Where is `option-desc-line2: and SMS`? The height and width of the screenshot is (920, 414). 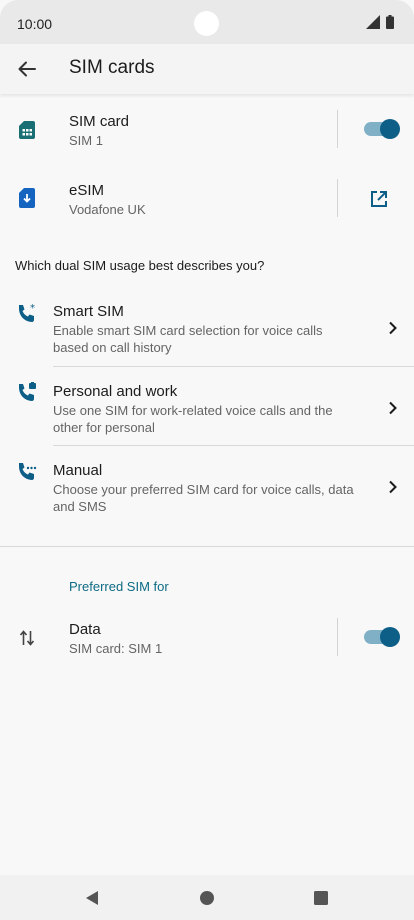 option-desc-line2: and SMS is located at coordinates (80, 506).